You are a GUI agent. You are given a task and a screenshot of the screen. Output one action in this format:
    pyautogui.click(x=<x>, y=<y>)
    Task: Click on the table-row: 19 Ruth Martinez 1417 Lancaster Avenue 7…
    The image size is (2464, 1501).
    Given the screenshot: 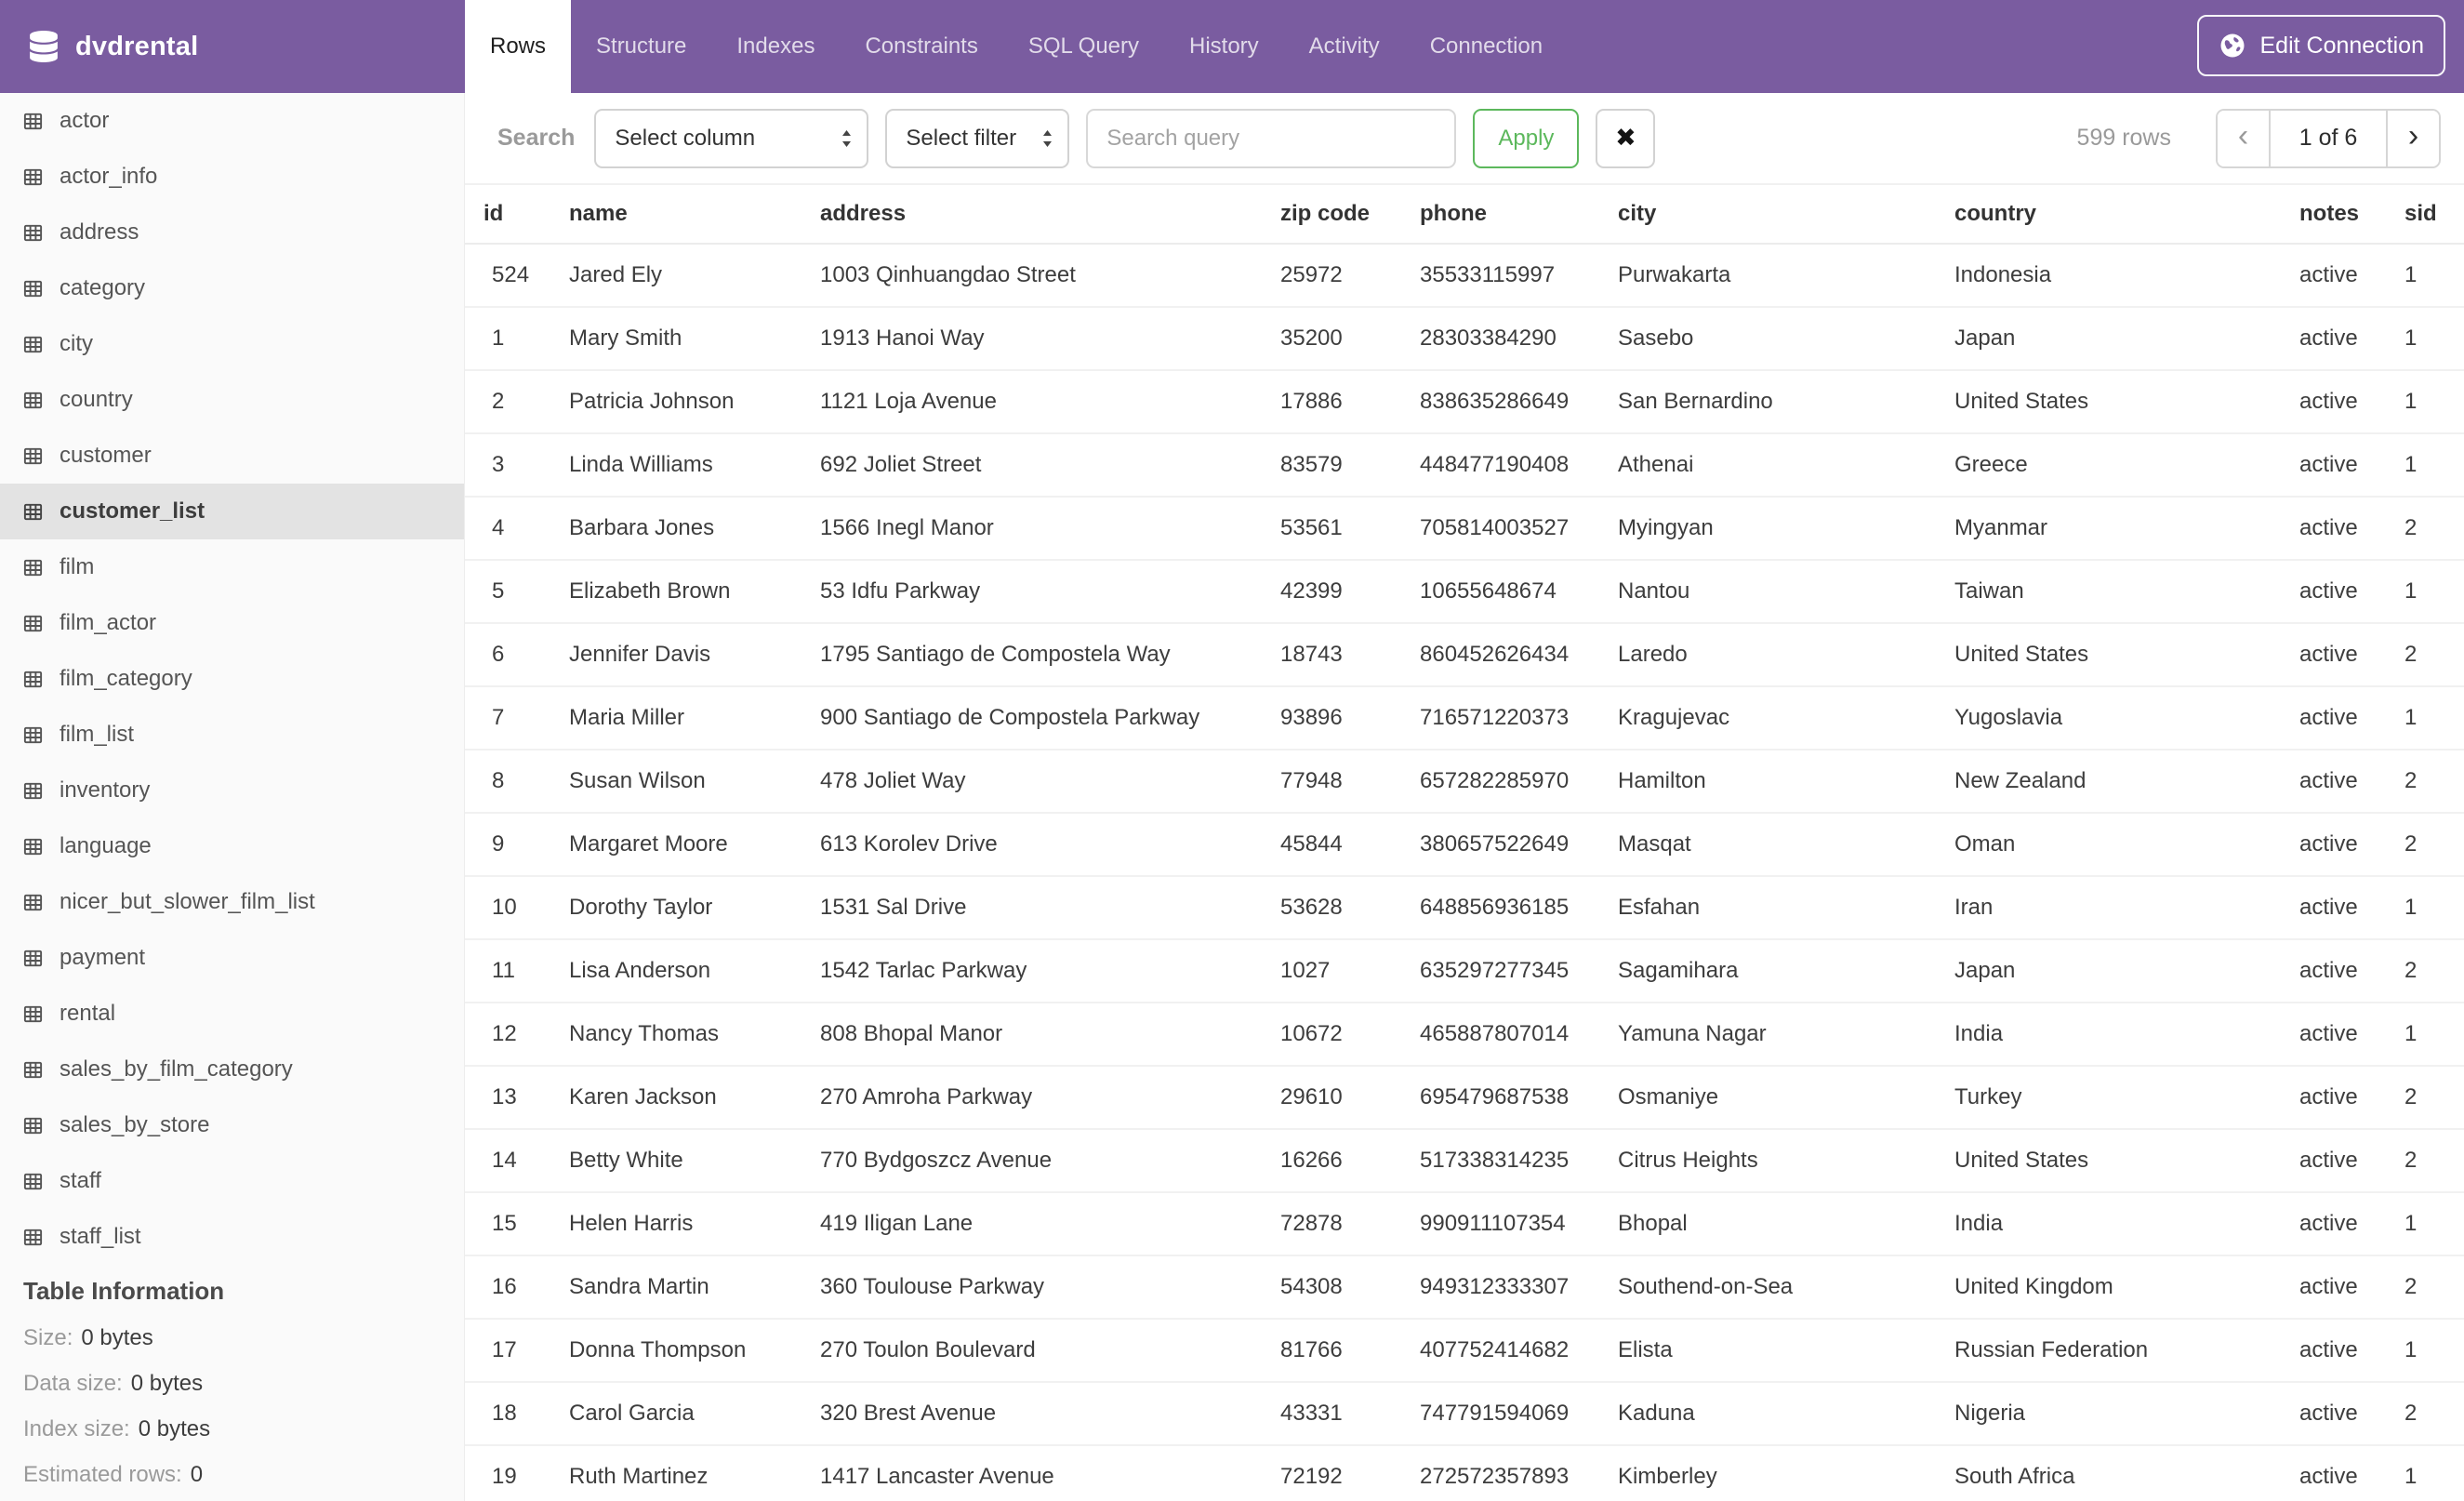 What is the action you would take?
    pyautogui.click(x=1464, y=1473)
    